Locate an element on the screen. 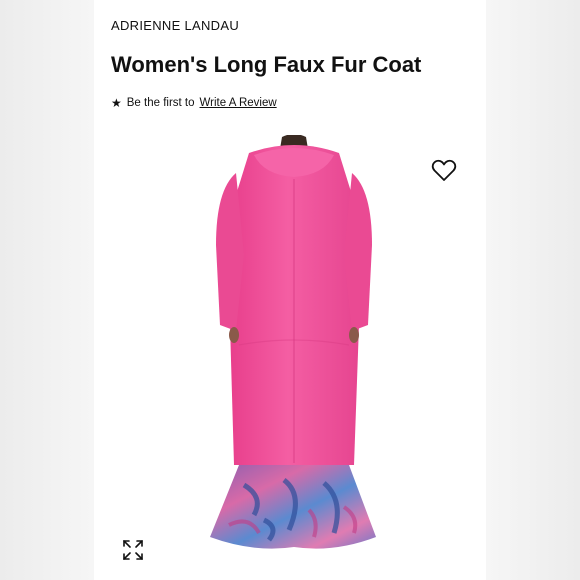 This screenshot has width=580, height=580. review-prompt-text: Be the first to is located at coordinates (160, 103).